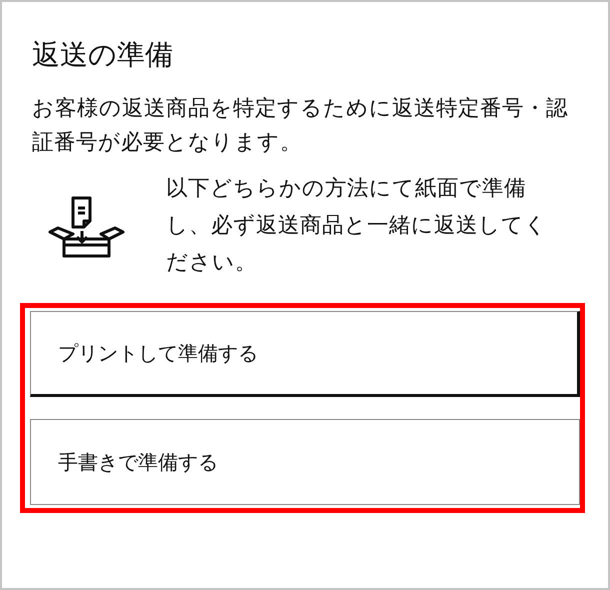  Describe the element at coordinates (357, 226) in the screenshot. I see `instruction-text: 以下どちらかの方法にて紙面で準備し、必ず返送商品と一緒に返送してください。` at that location.